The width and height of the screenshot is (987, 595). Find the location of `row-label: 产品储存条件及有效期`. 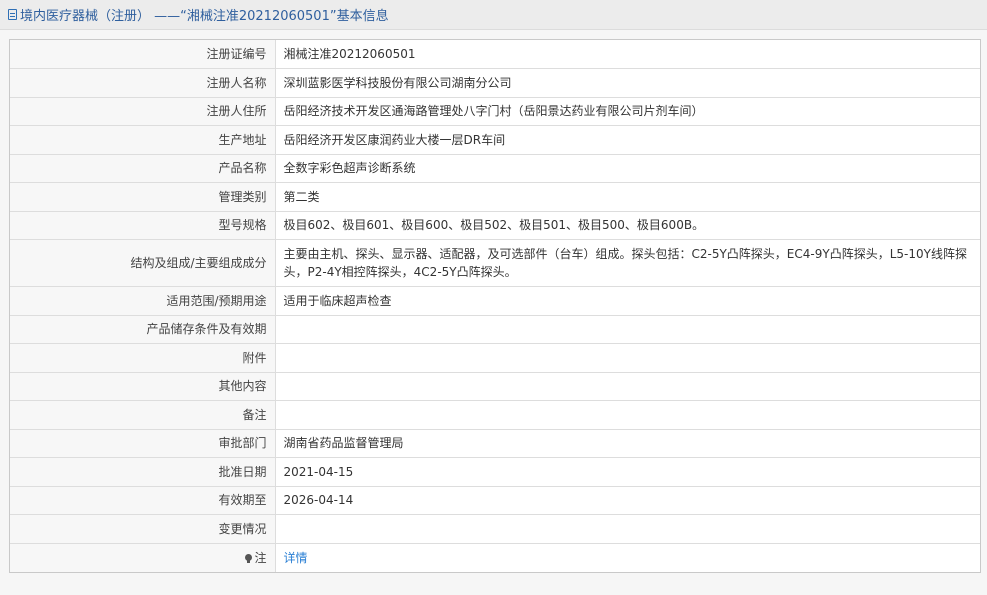

row-label: 产品储存条件及有效期 is located at coordinates (143, 329).